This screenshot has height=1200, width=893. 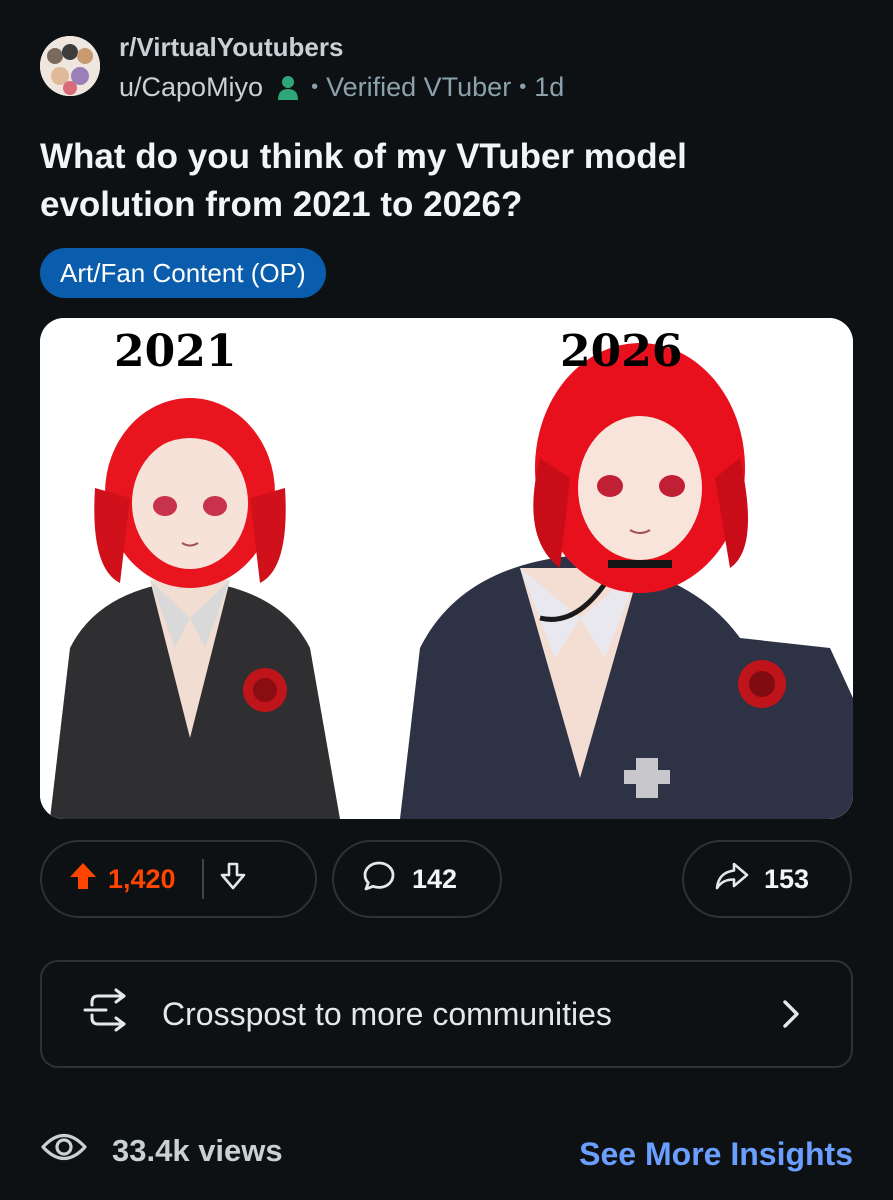 I want to click on crosspost-label: Crosspost to more communities, so click(x=387, y=1013).